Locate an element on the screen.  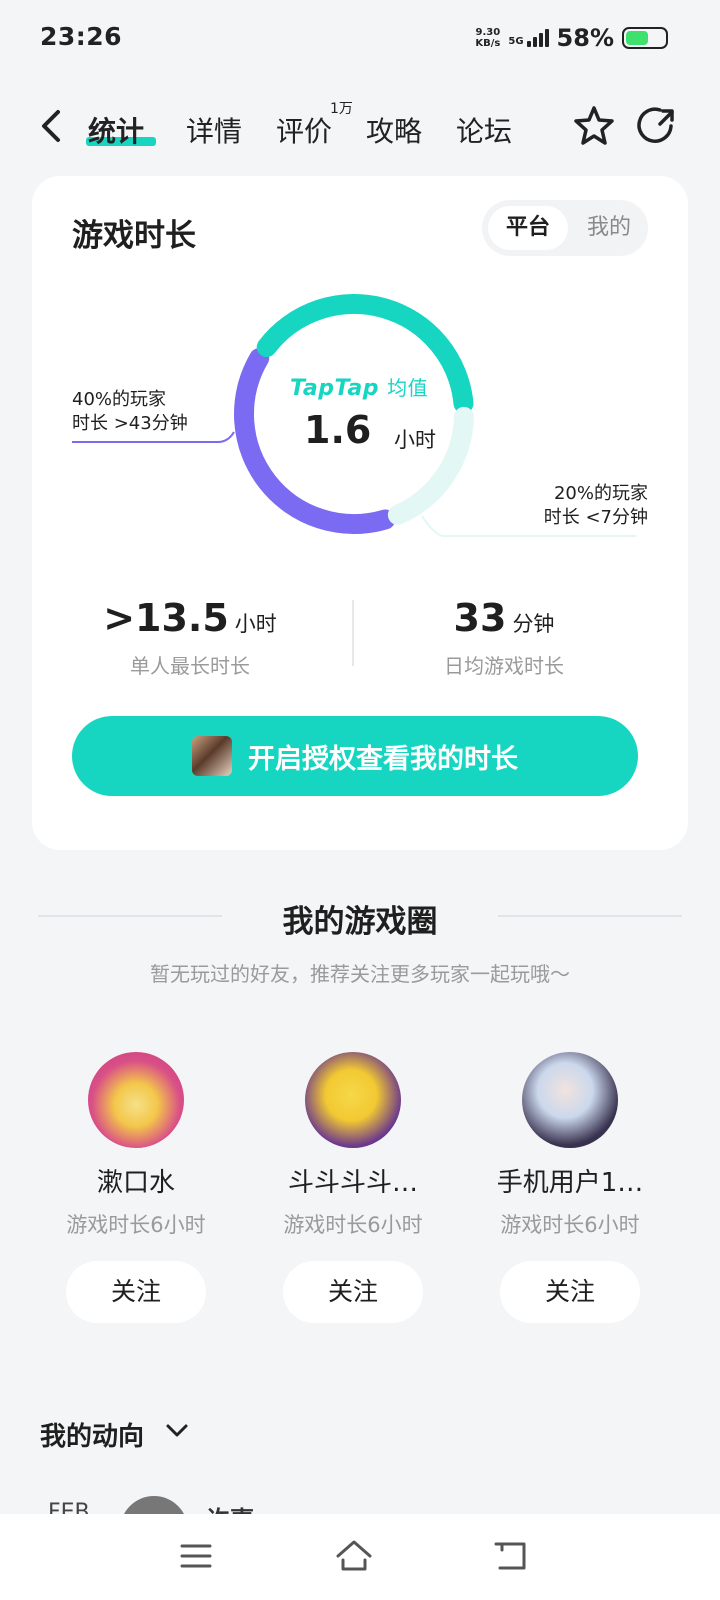
annotation-left-line2: 时长 >43分钟 is located at coordinates (130, 423).